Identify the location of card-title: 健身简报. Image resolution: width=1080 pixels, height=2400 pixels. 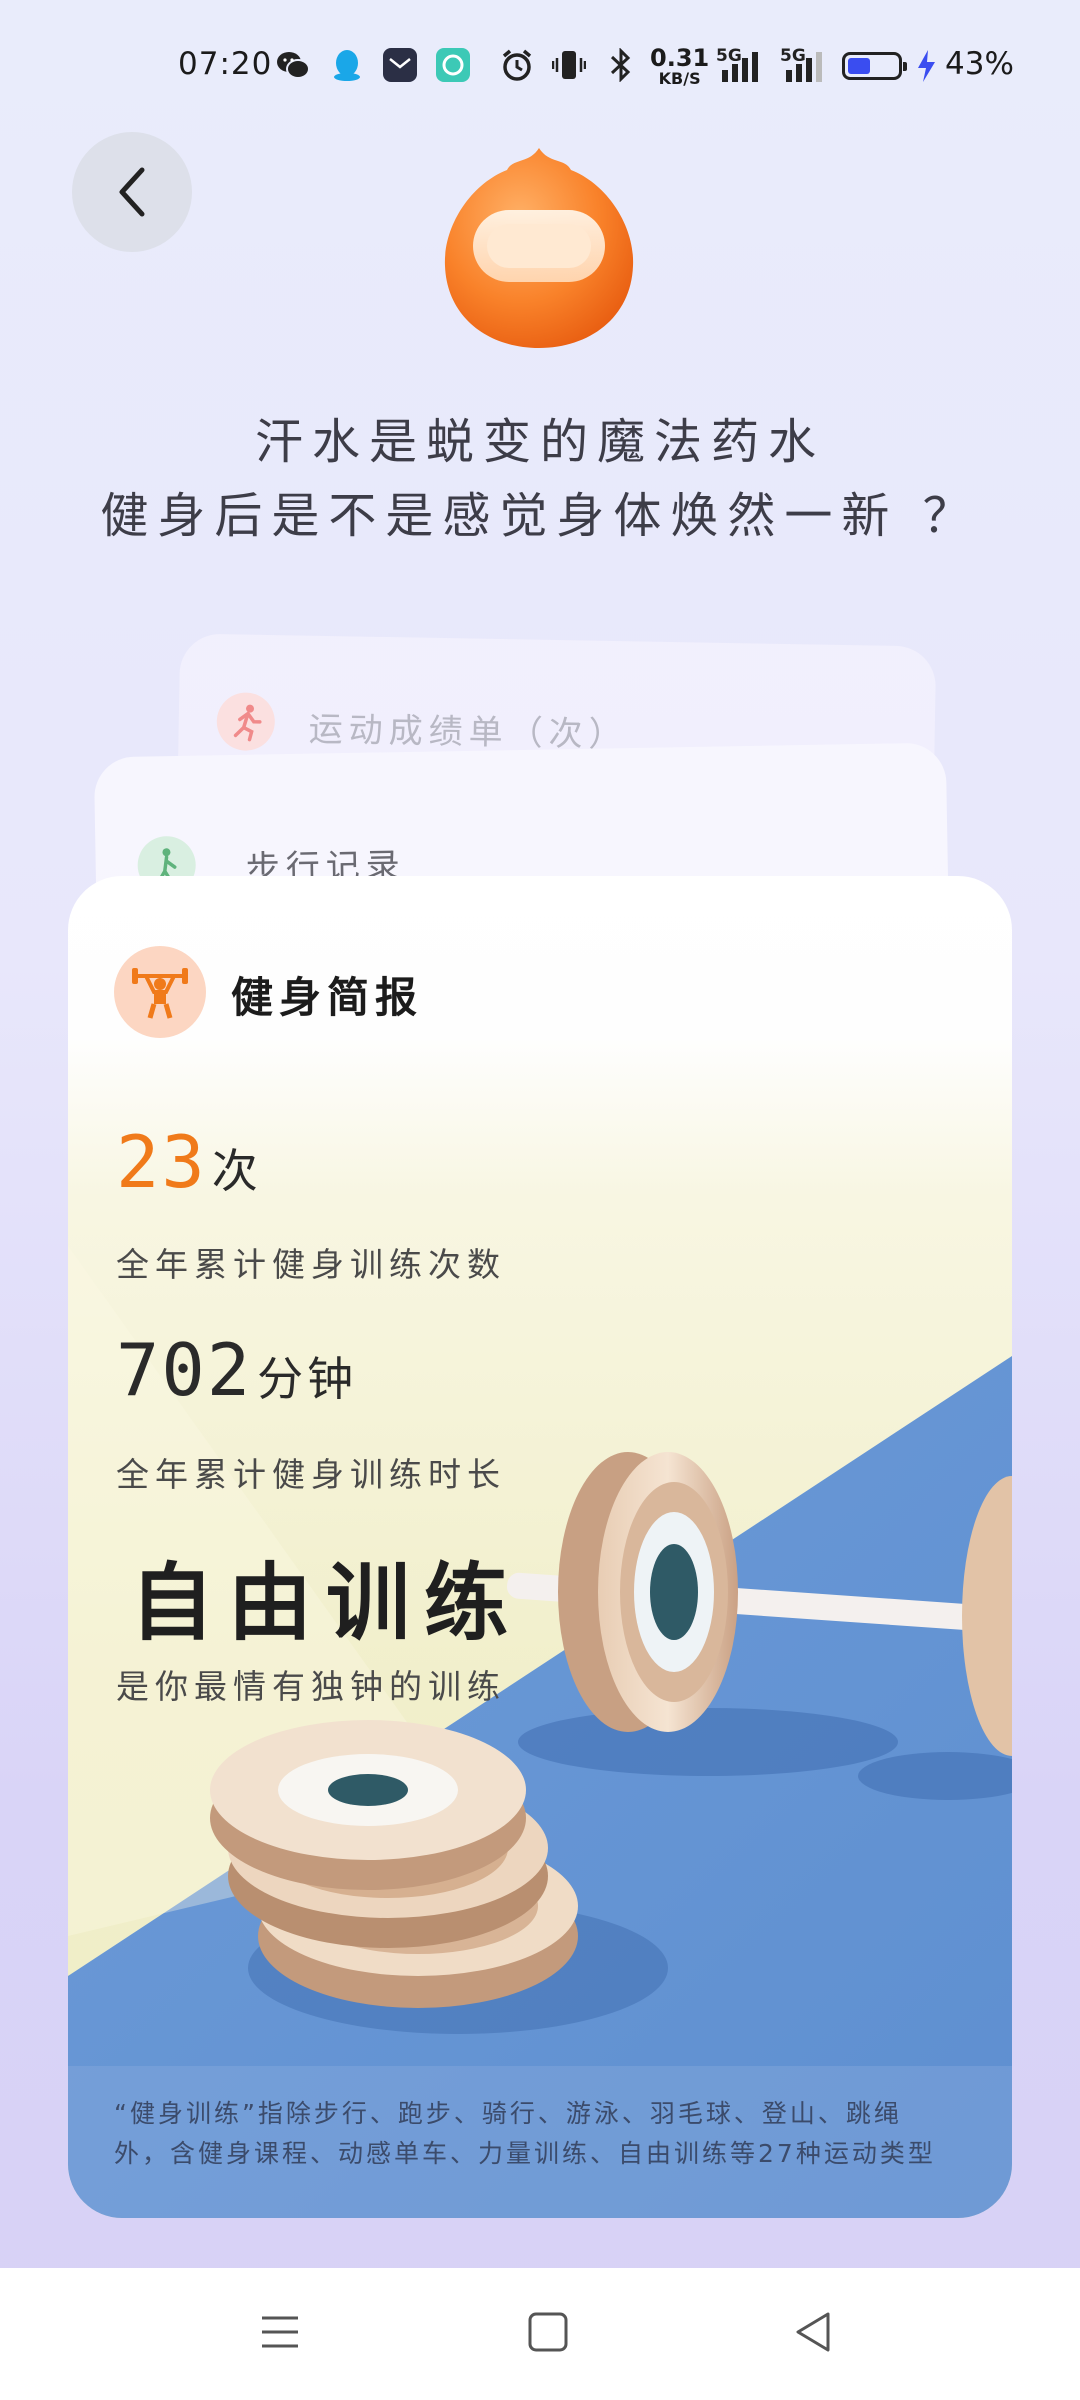
(327, 997).